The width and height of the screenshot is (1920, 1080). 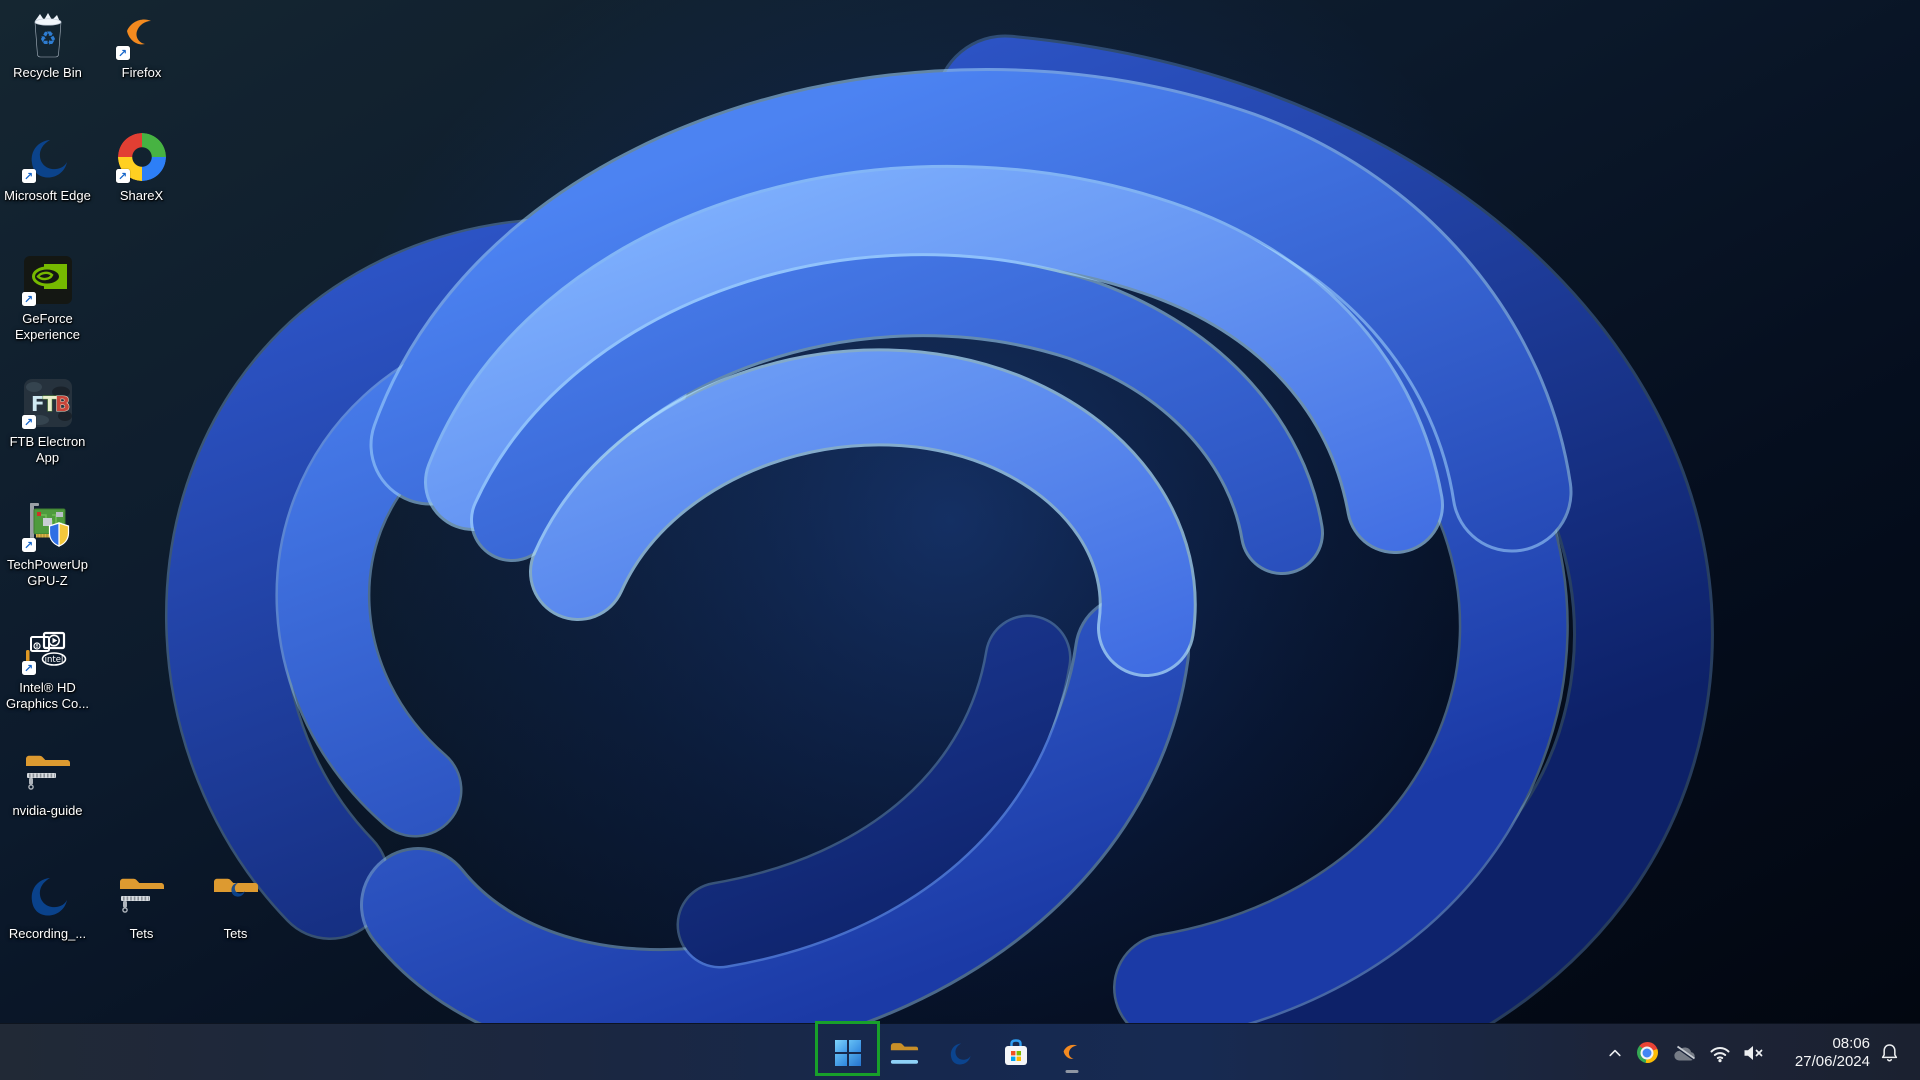 What do you see at coordinates (142, 157) in the screenshot?
I see `sharex-icon: ↗` at bounding box center [142, 157].